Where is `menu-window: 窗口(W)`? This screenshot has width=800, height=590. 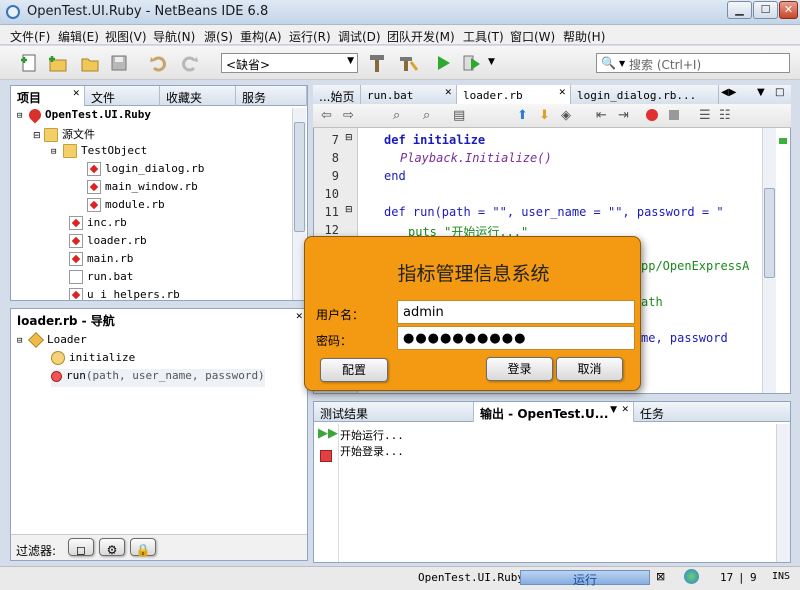 menu-window: 窗口(W) is located at coordinates (532, 36).